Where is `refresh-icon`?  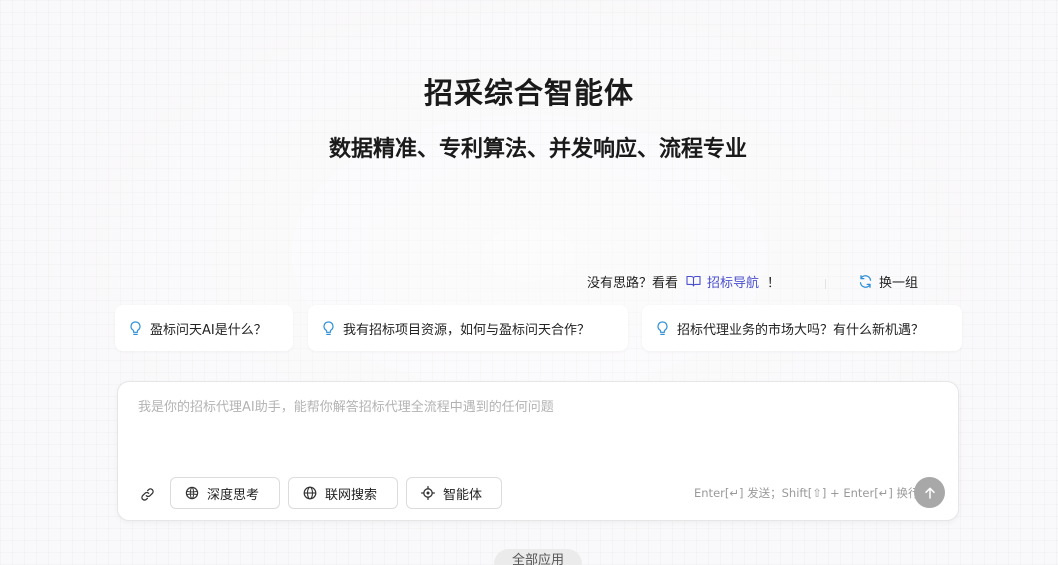 refresh-icon is located at coordinates (865, 281).